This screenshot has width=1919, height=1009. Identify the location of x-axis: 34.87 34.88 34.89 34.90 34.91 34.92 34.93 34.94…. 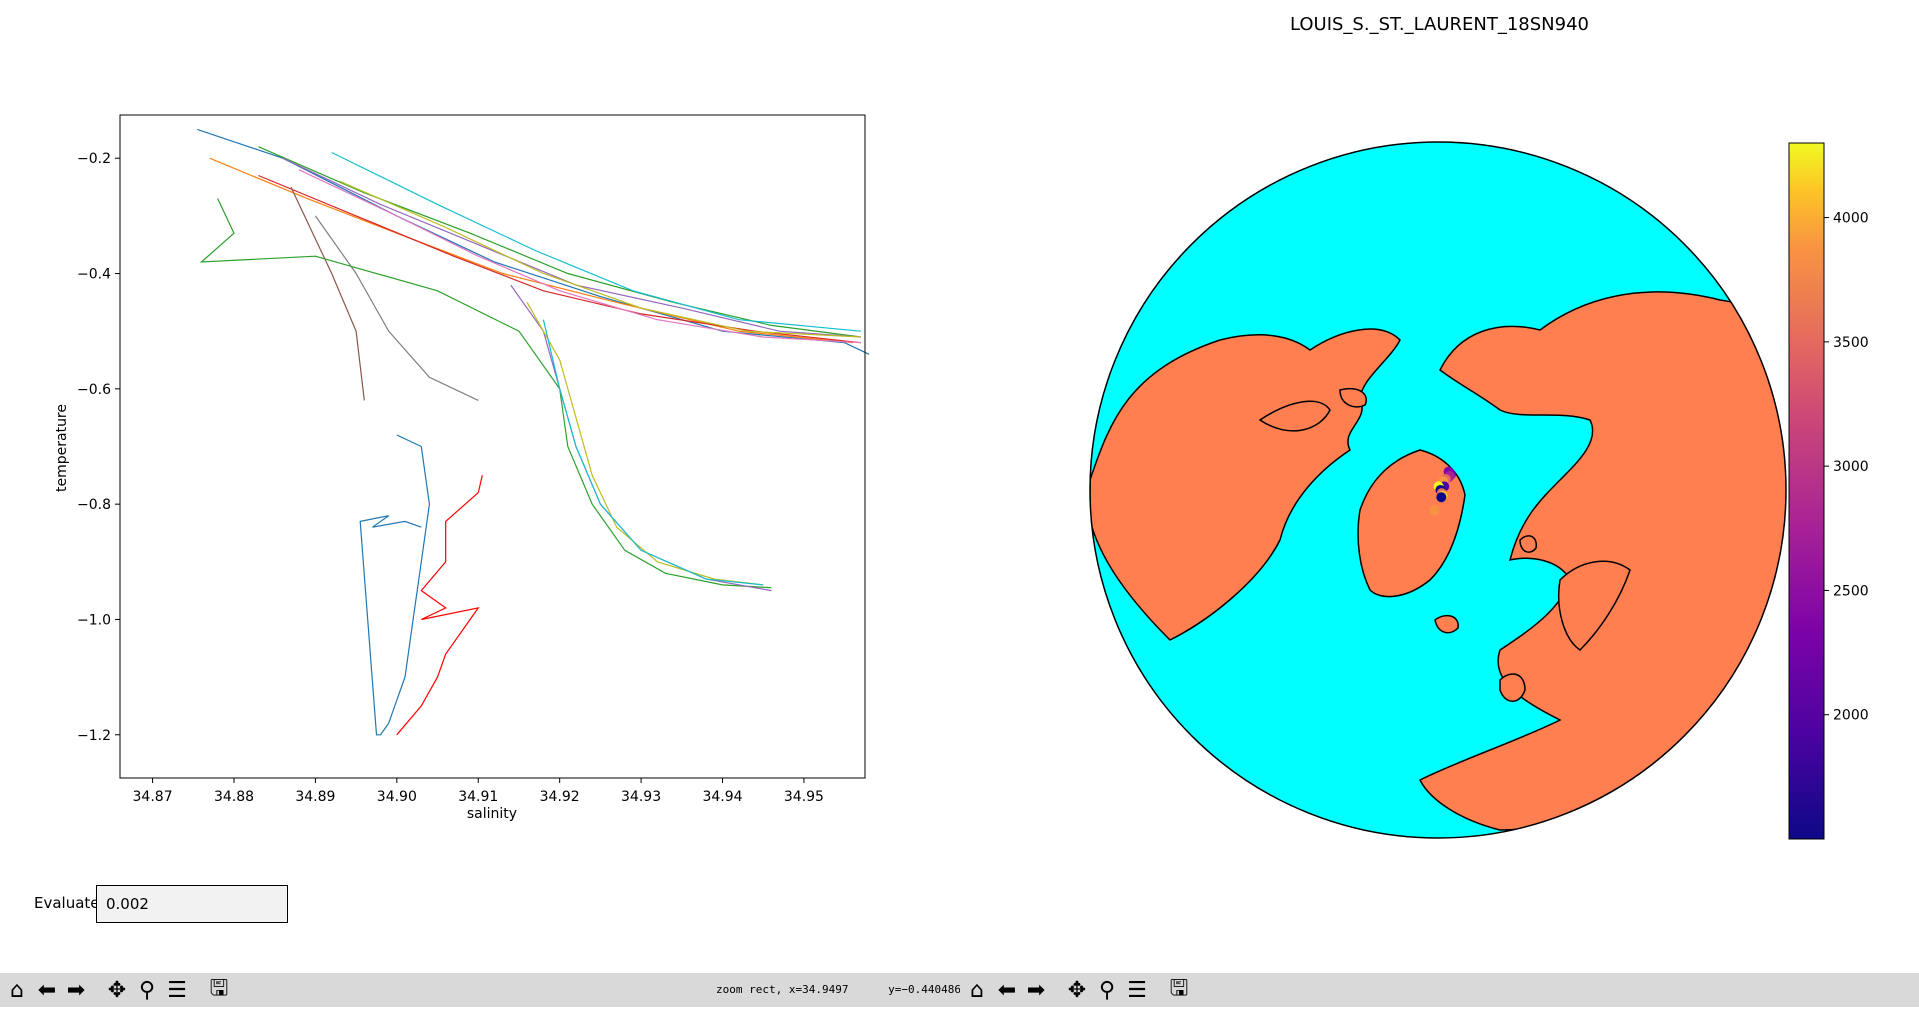
(478, 791).